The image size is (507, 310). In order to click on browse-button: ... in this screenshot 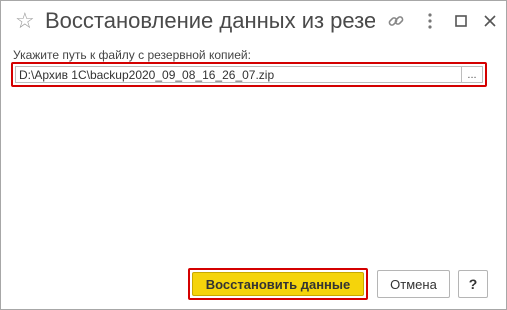, I will do `click(472, 74)`.